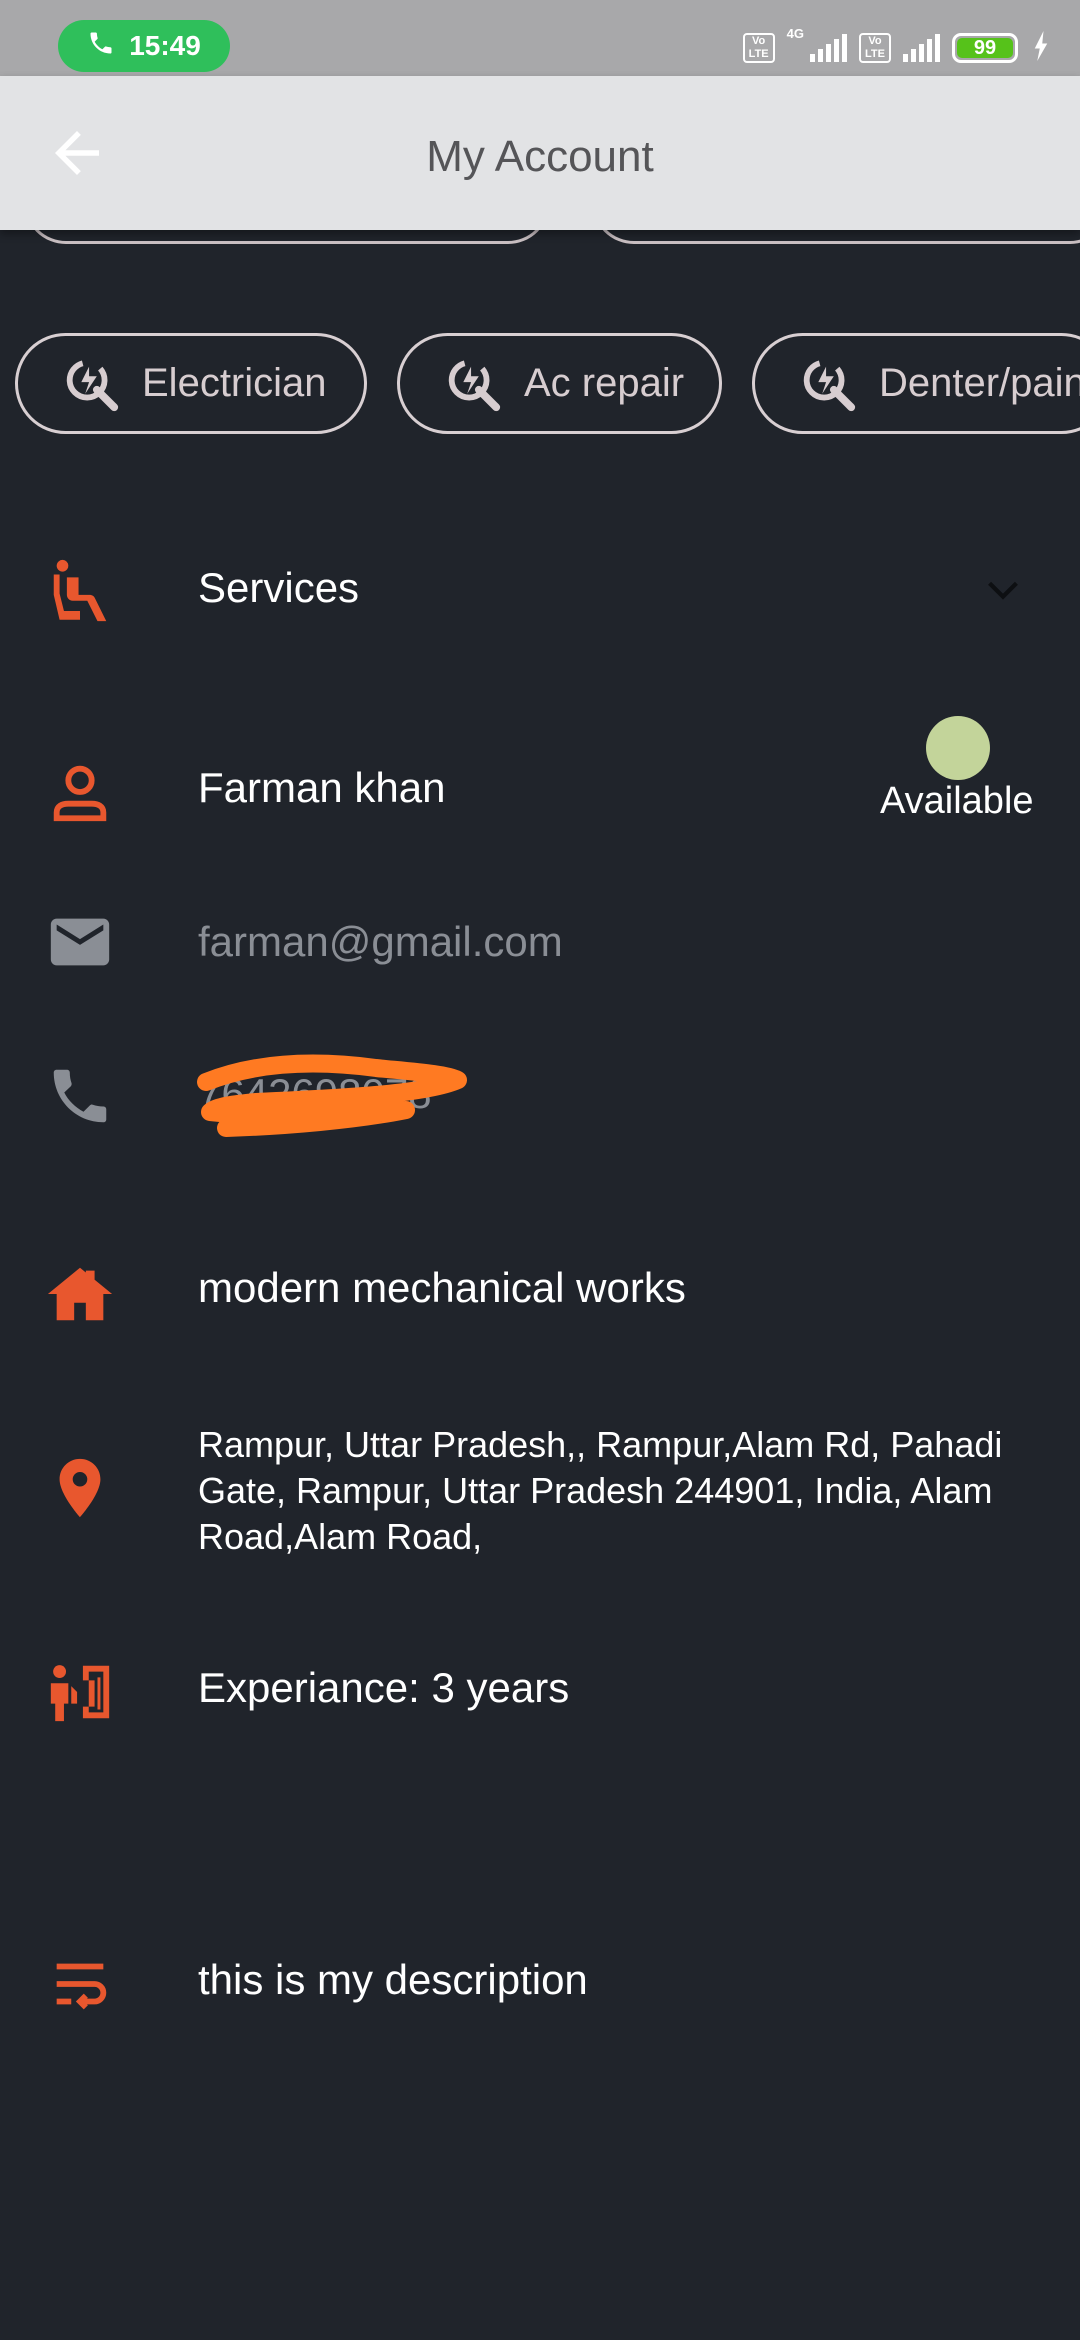 The width and height of the screenshot is (1080, 2340). I want to click on volte-indicator: Vo LTE, so click(758, 48).